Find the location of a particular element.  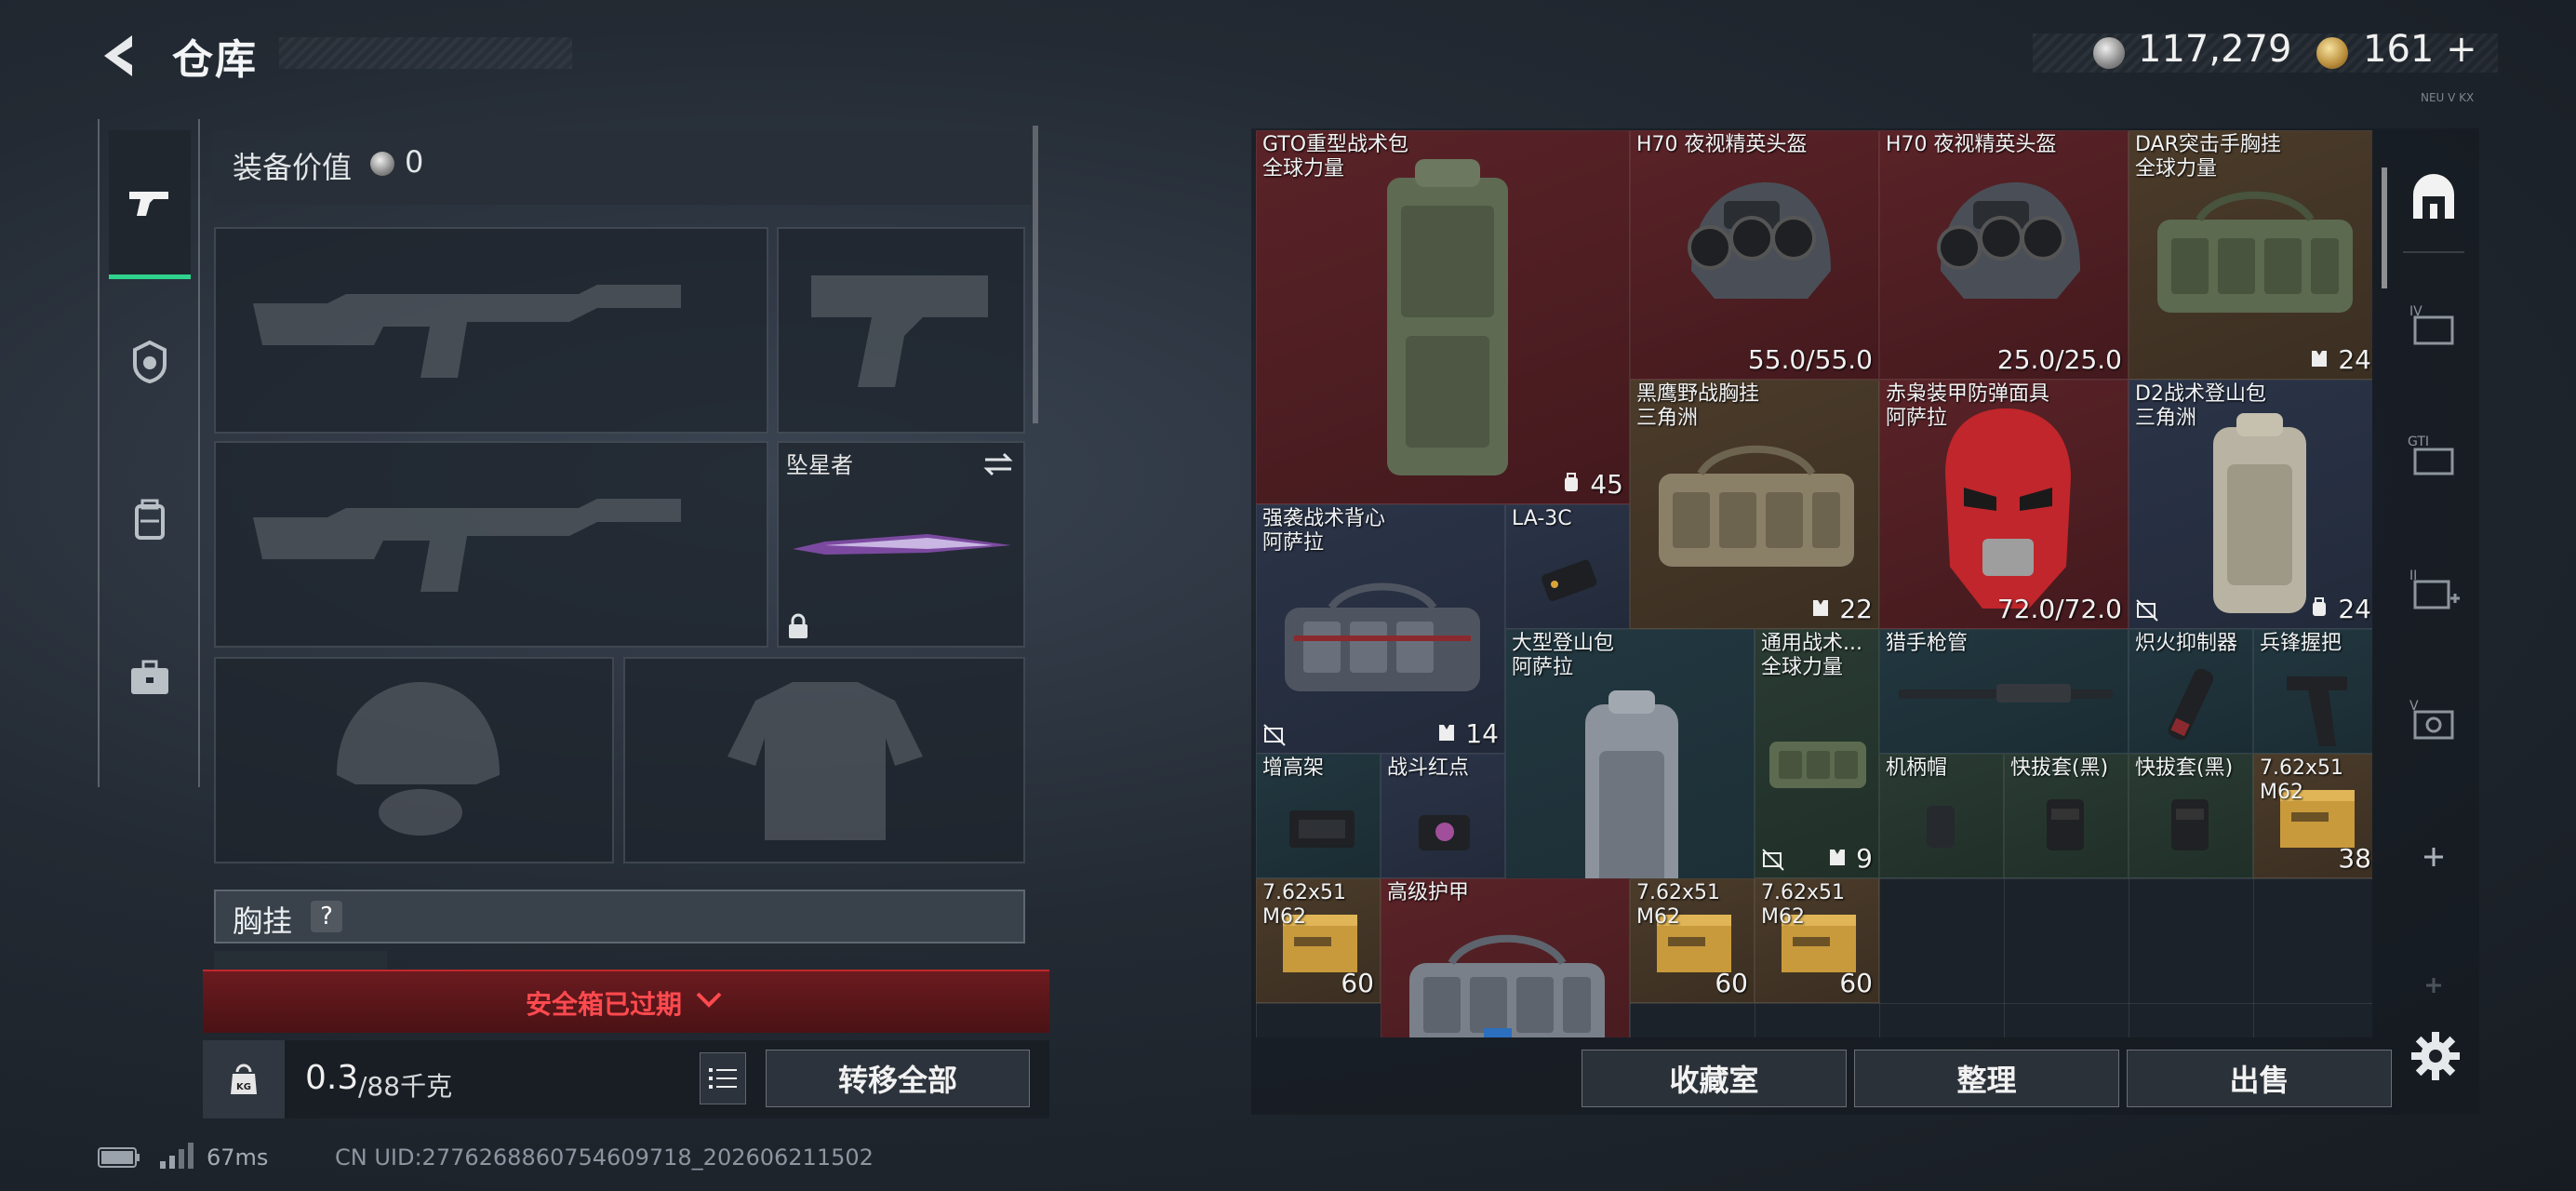

helmet-slot is located at coordinates (414, 760).